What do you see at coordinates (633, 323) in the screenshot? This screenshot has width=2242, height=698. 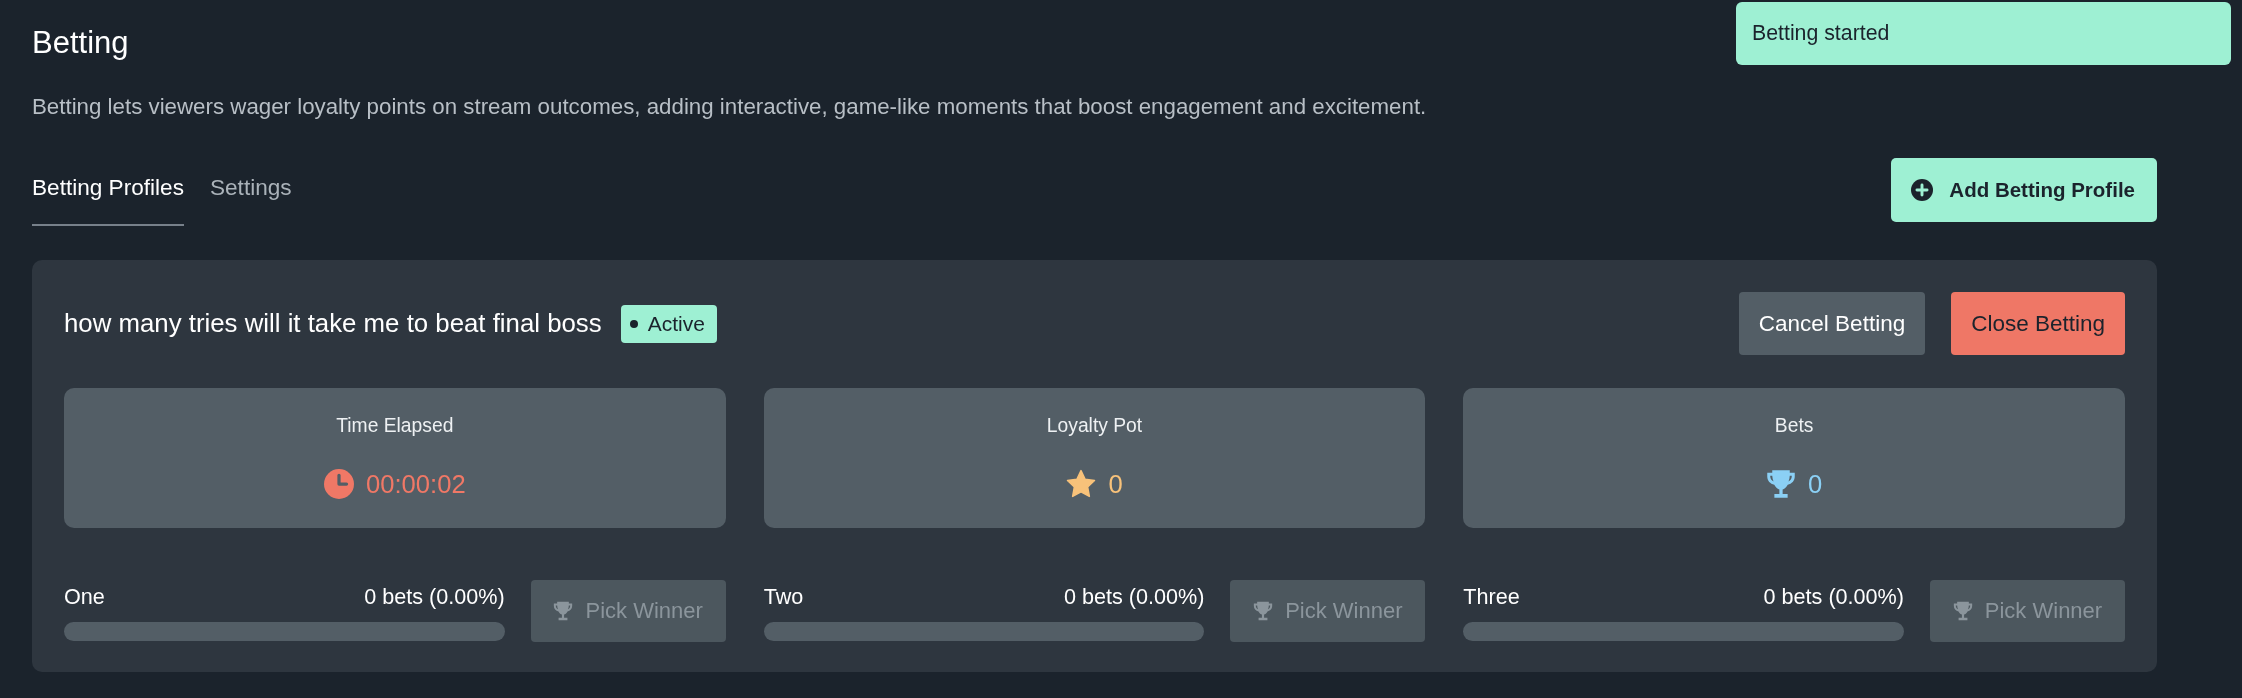 I see `status-dot-icon` at bounding box center [633, 323].